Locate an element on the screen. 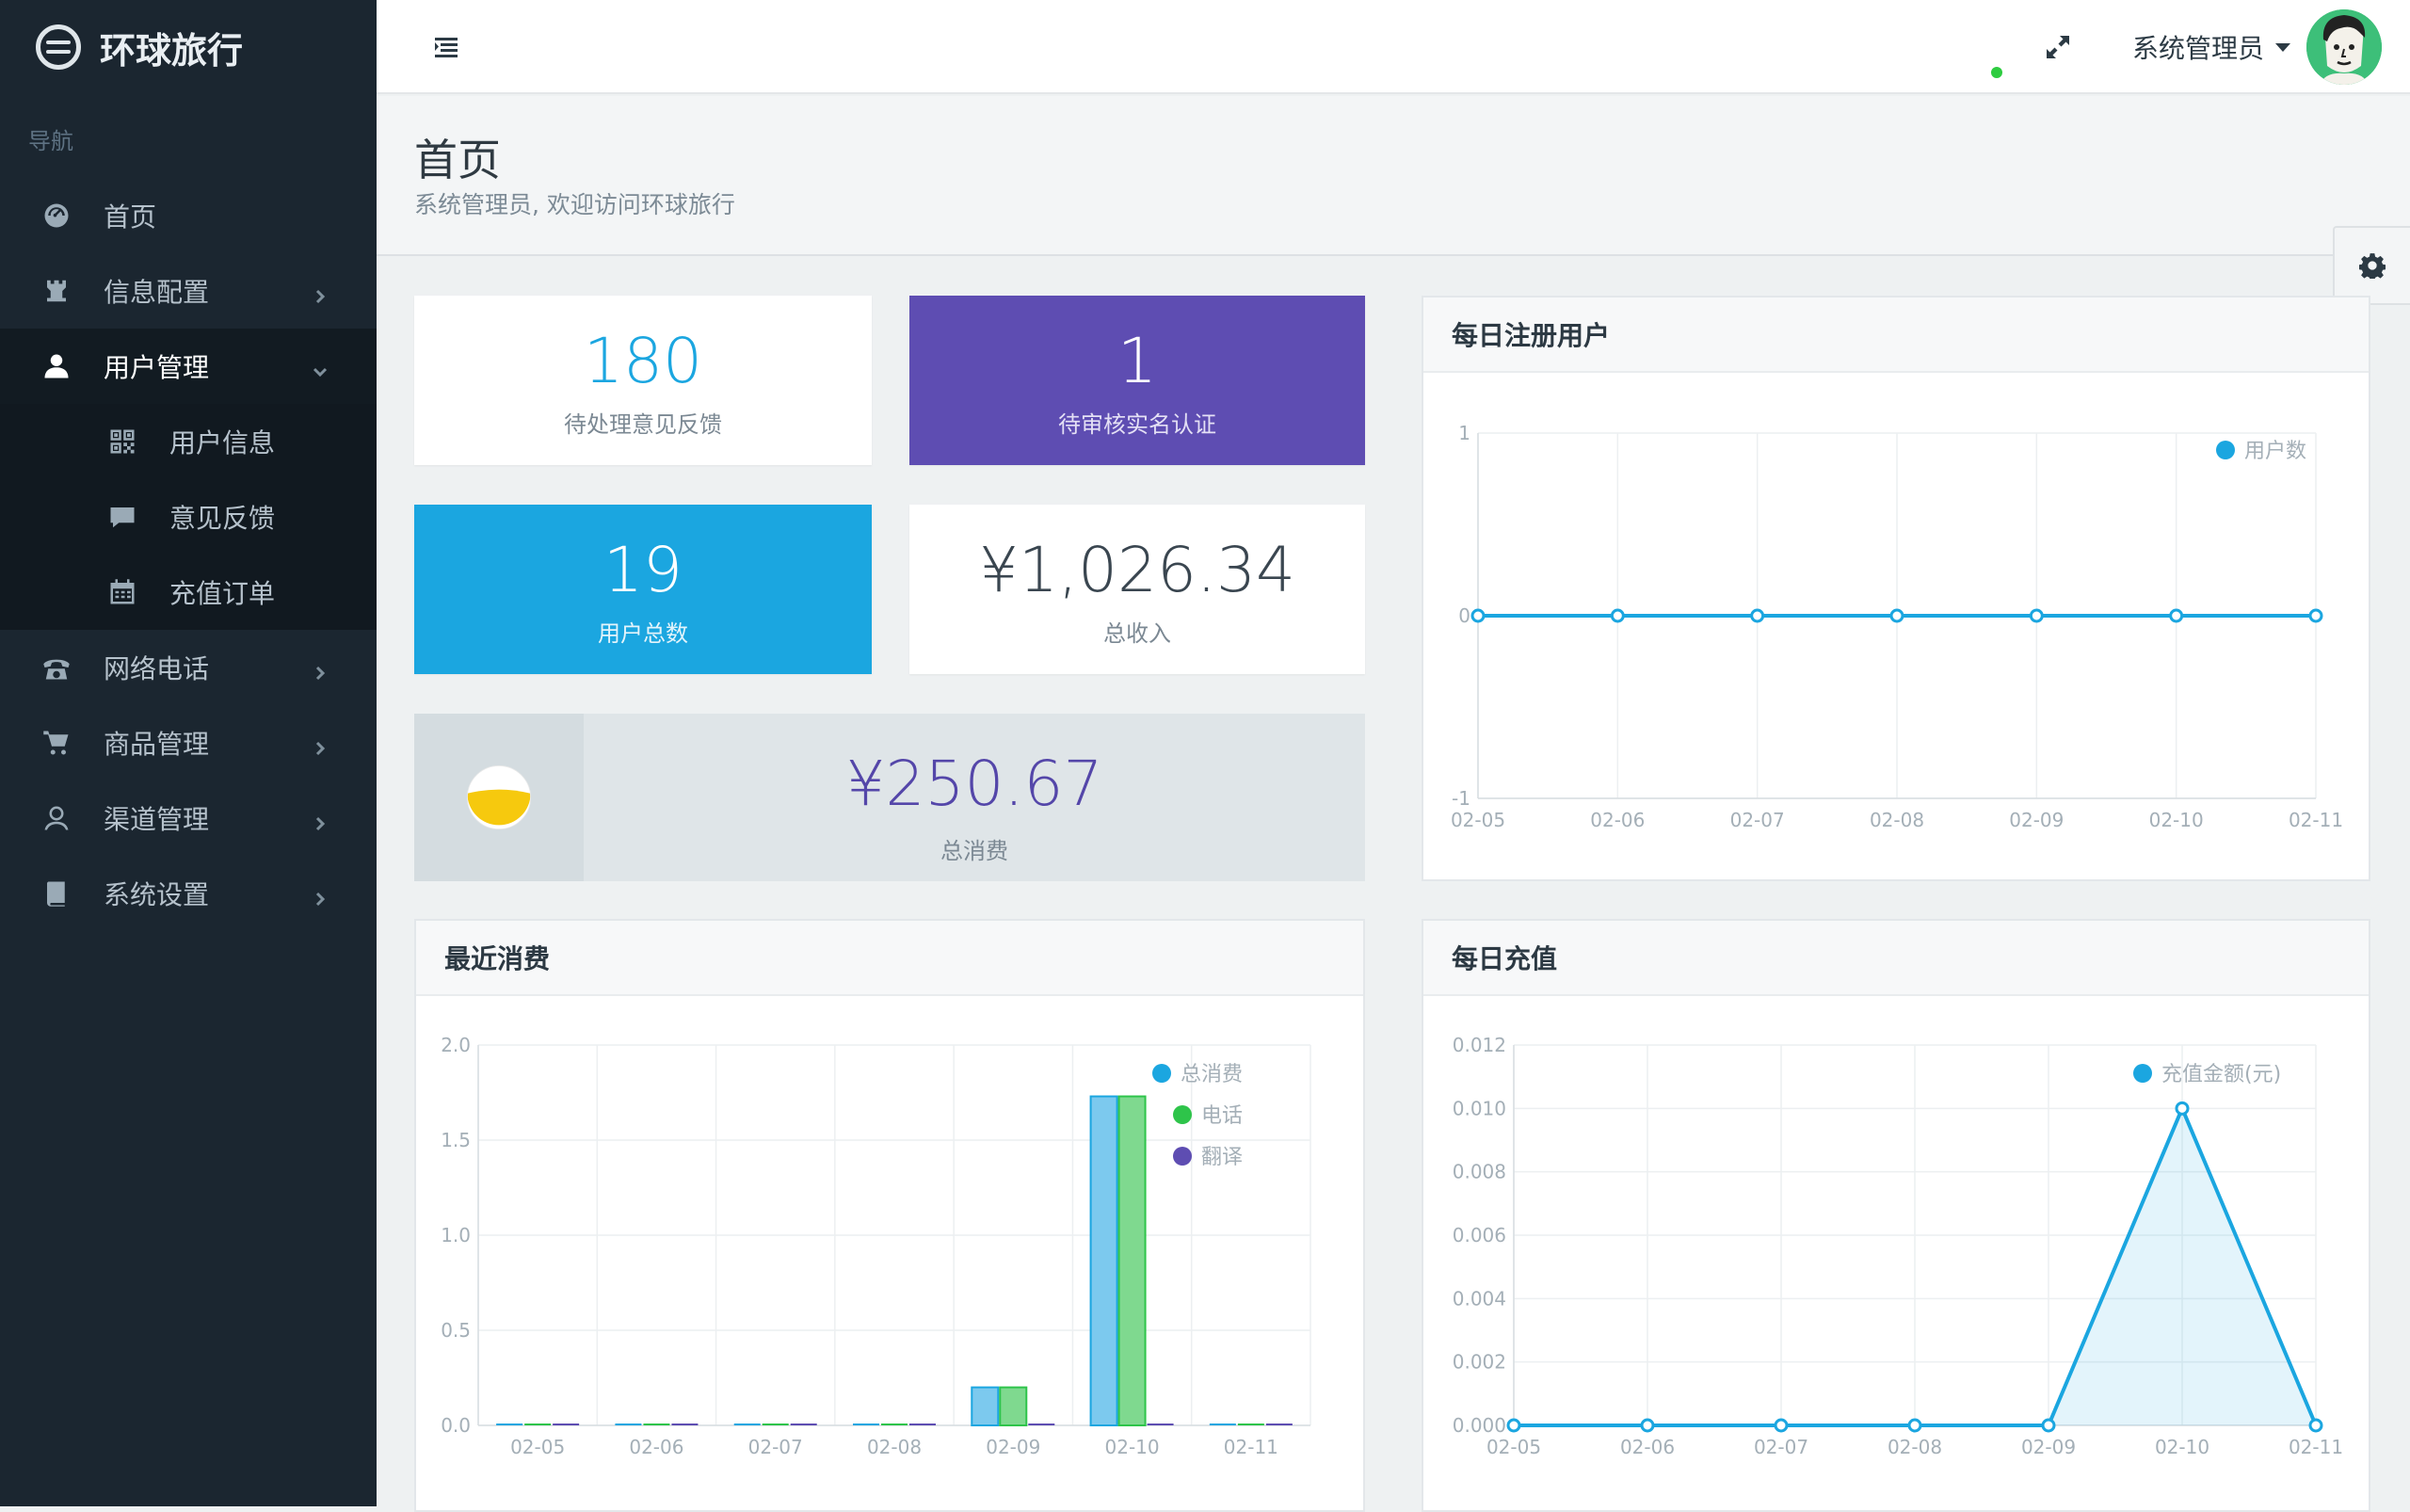  x-tick-label: 02-05 is located at coordinates (1478, 820).